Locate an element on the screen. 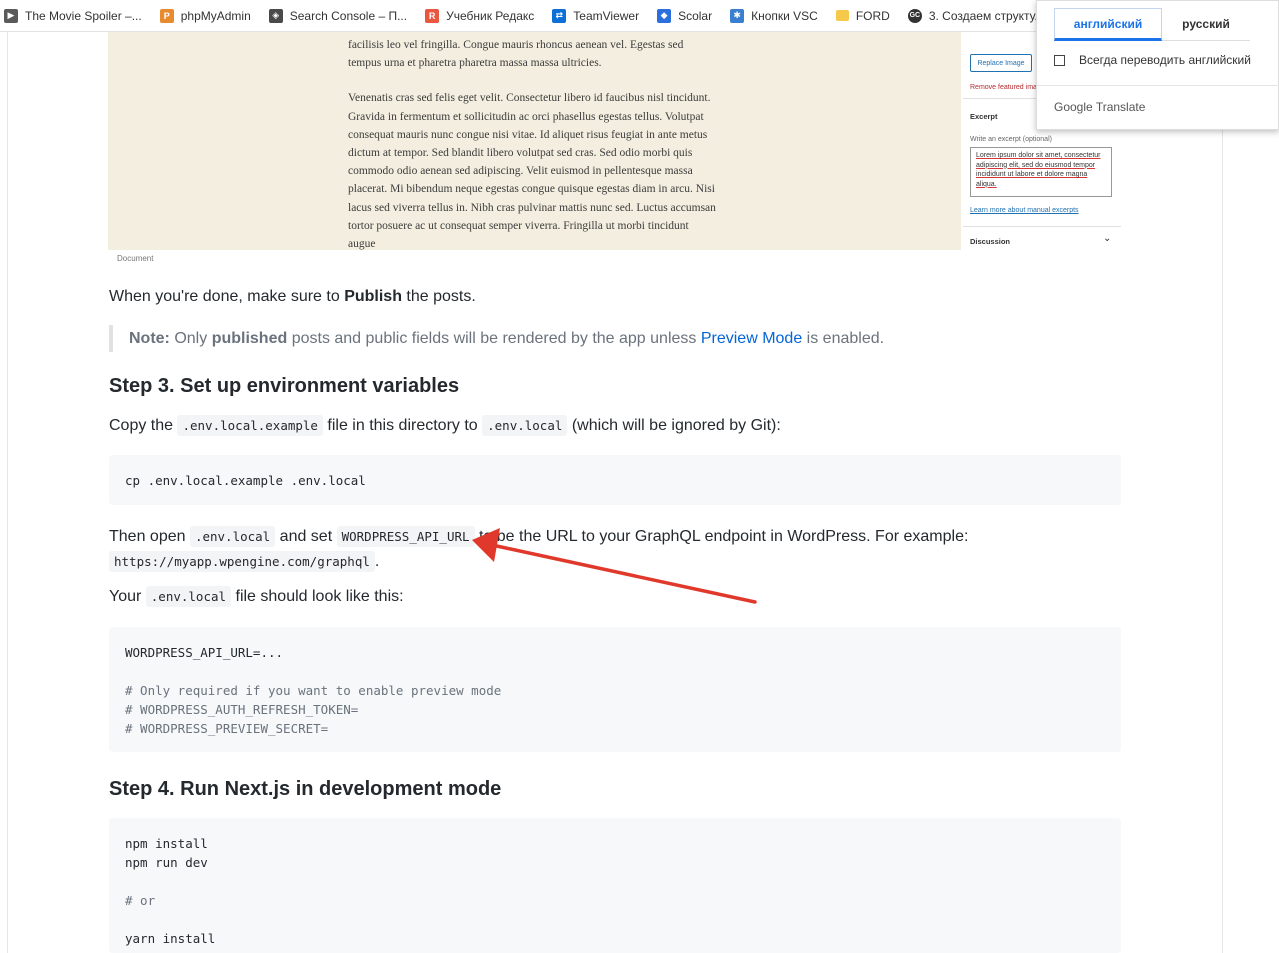 The width and height of the screenshot is (1279, 953). always-translate-label: Всегда переводить английский is located at coordinates (1165, 60).